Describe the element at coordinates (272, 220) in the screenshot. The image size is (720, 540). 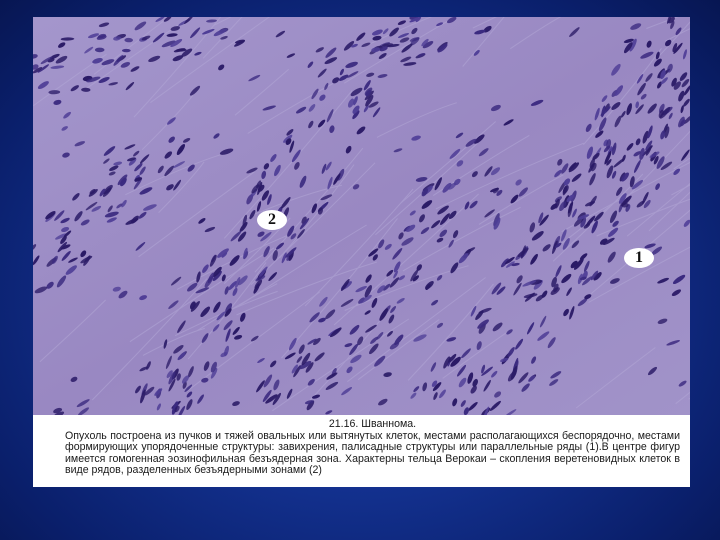
I see `marker-label-2: 2` at that location.